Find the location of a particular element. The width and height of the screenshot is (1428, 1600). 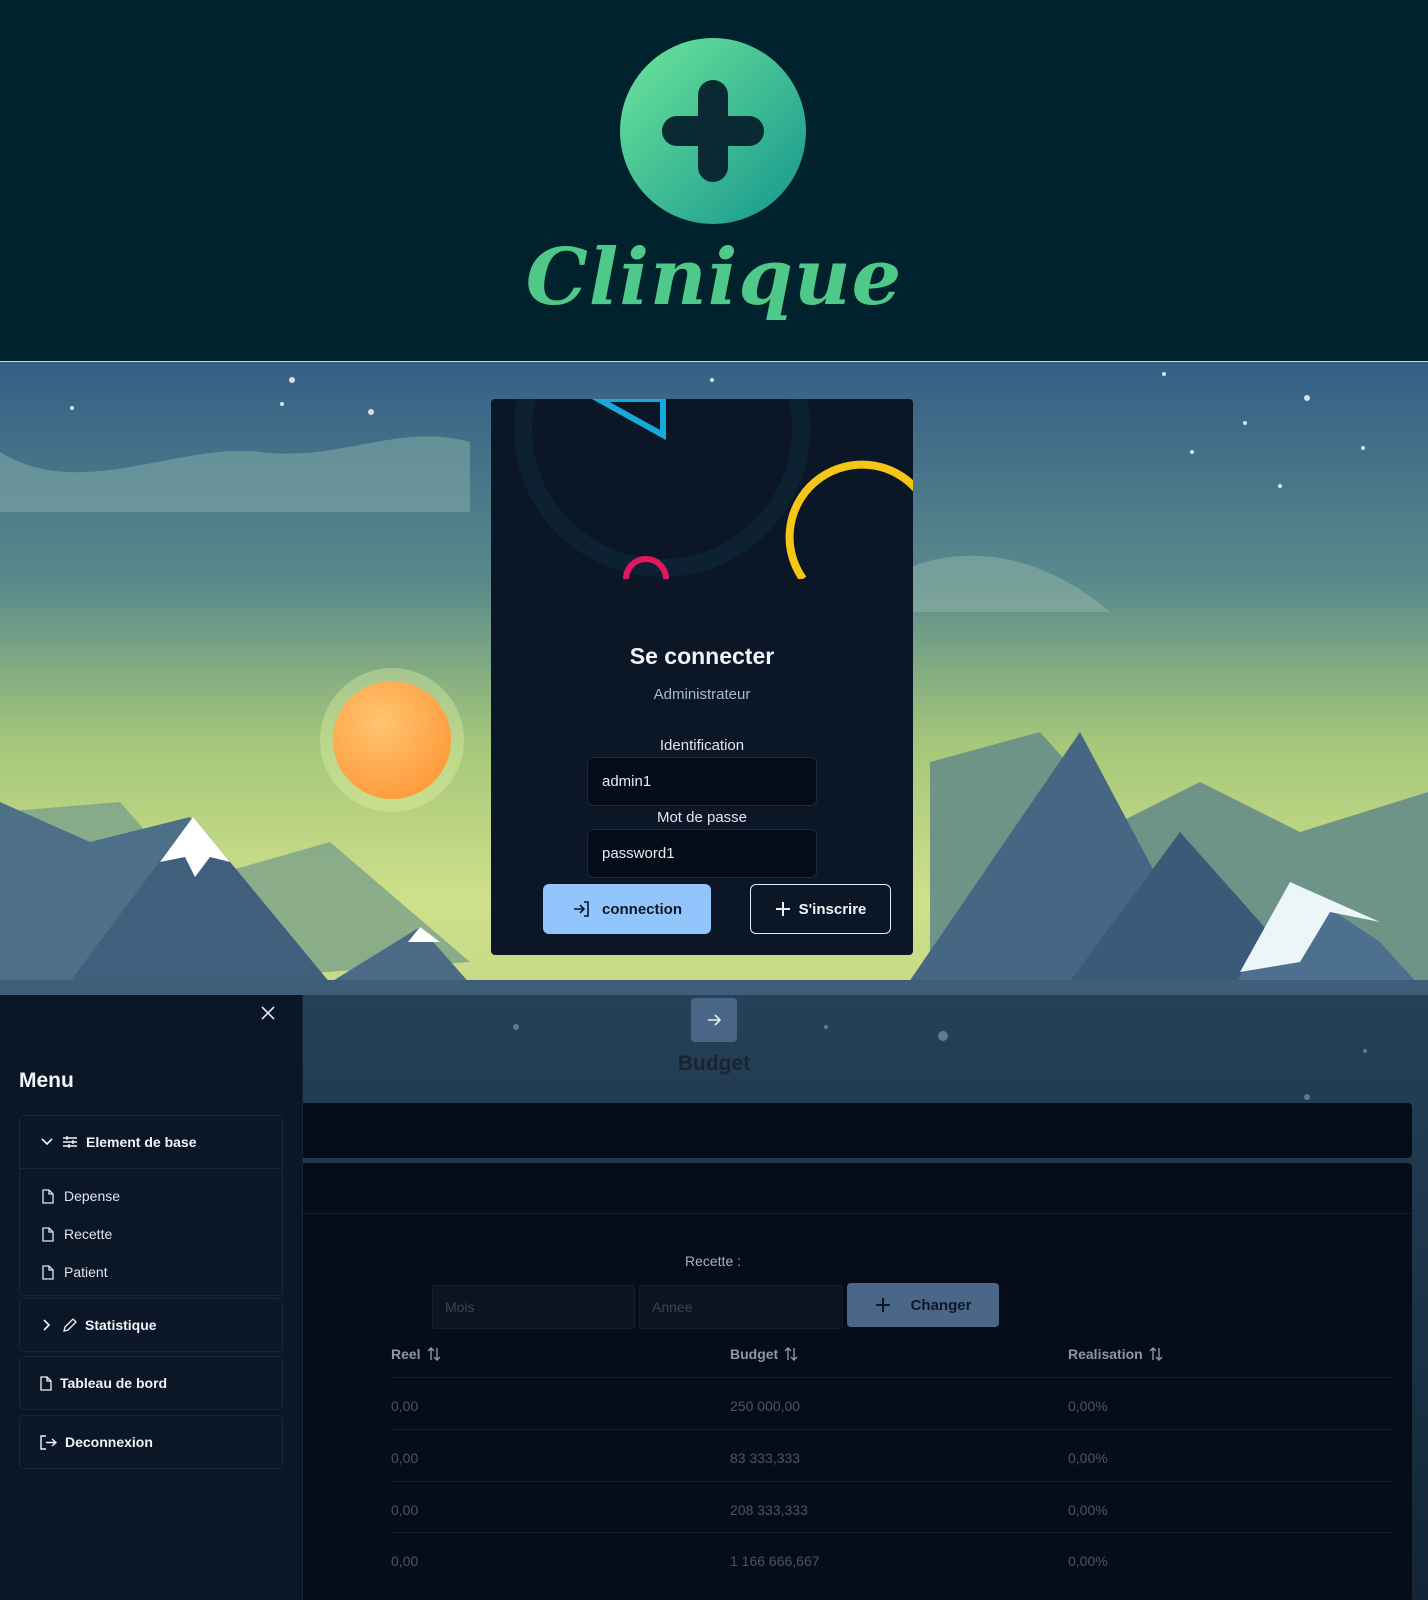

cell-budget: 250 000,00 is located at coordinates (765, 1406).